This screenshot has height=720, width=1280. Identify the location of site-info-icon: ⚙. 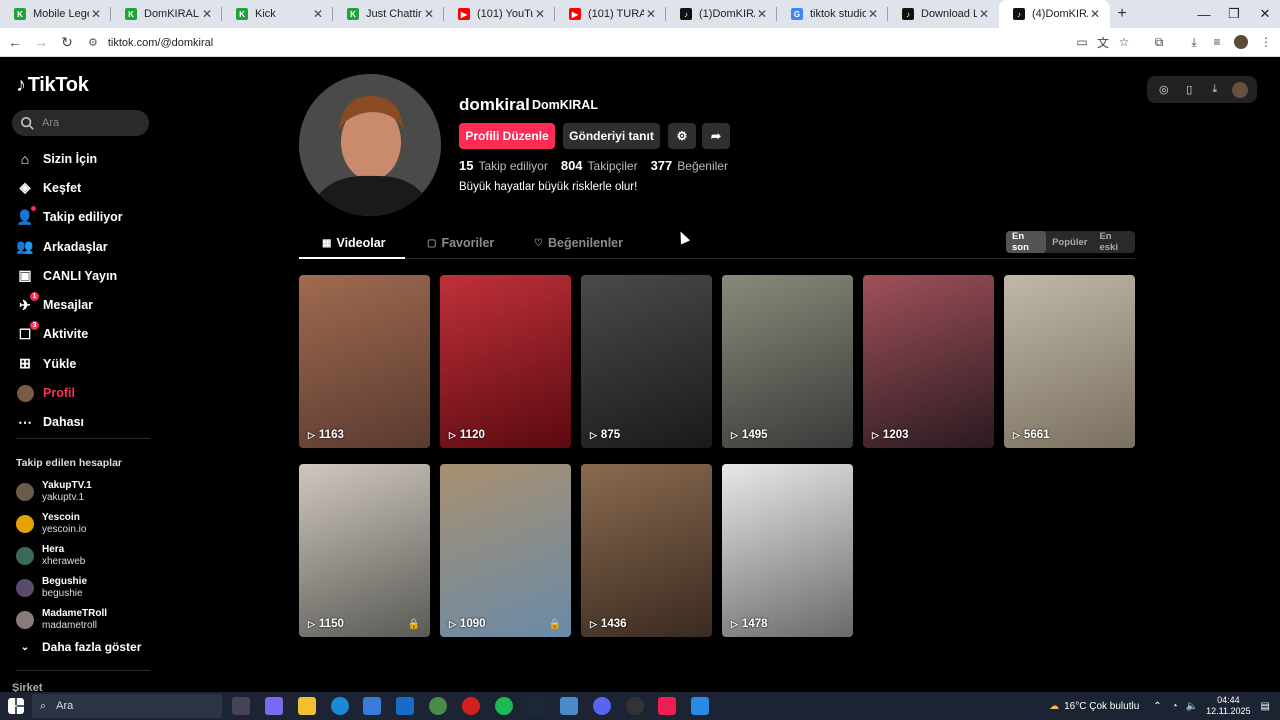
(93, 42).